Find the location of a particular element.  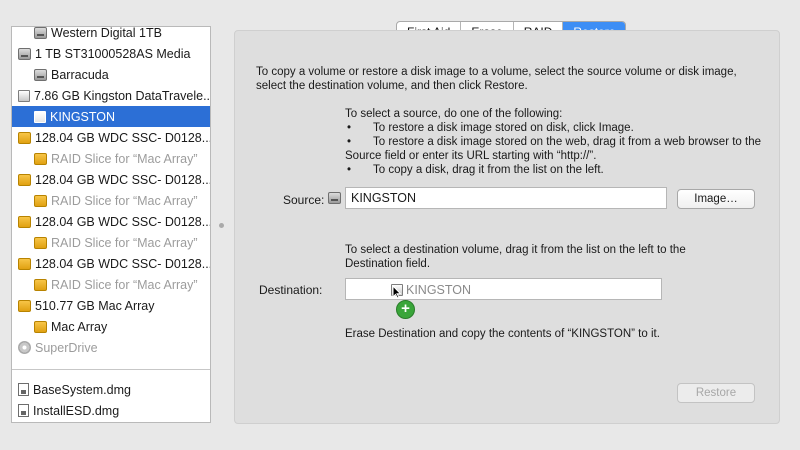

source-field: KINGSTON is located at coordinates (506, 198).